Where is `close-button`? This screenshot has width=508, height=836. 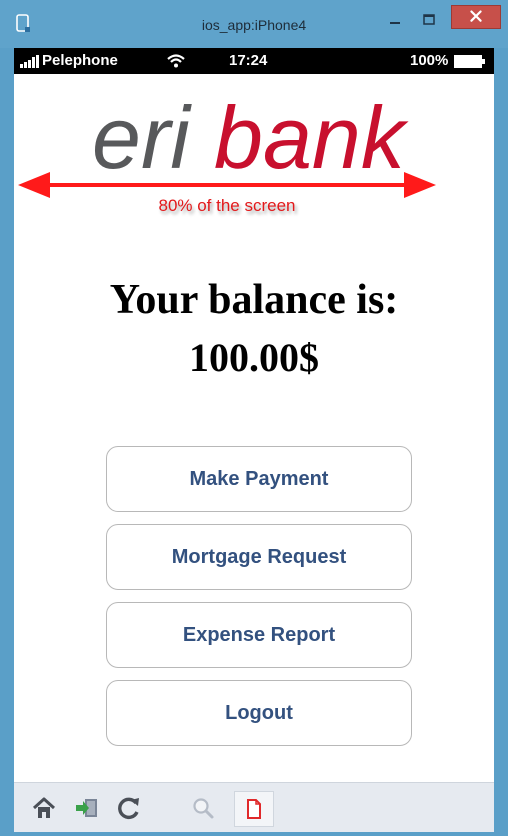 close-button is located at coordinates (476, 17).